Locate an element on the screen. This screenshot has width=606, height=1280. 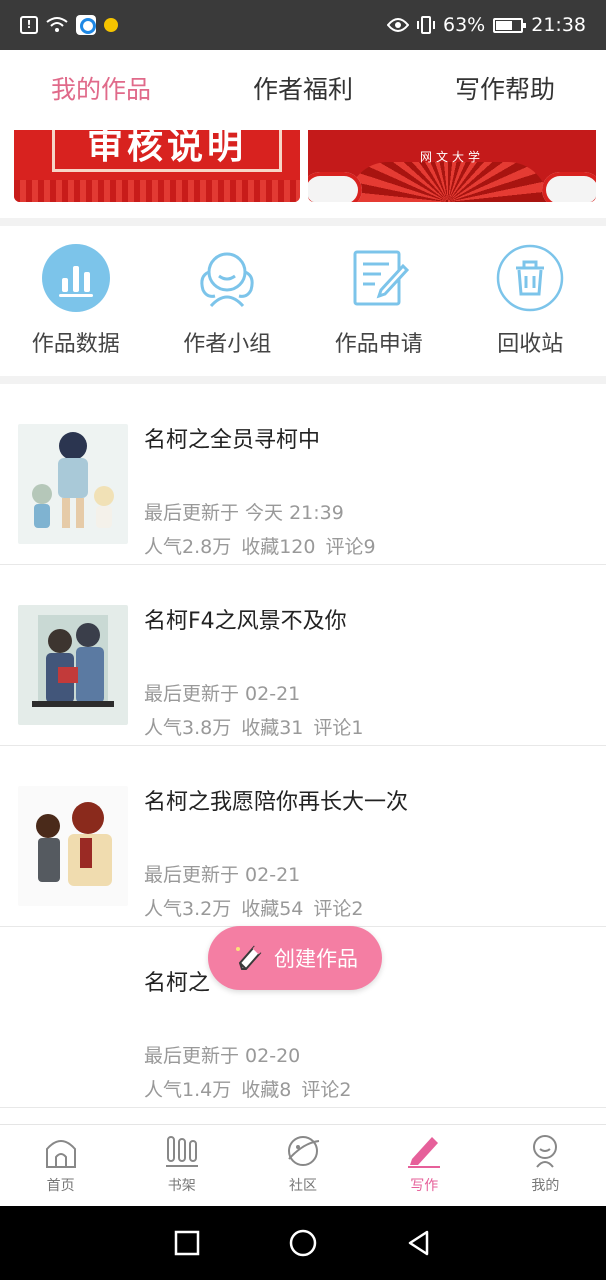
work-item: 名柯之我愿陪你再长大一次 最后更新于 02-21 人气3.2万 收藏54 评论2 is located at coordinates (303, 836).